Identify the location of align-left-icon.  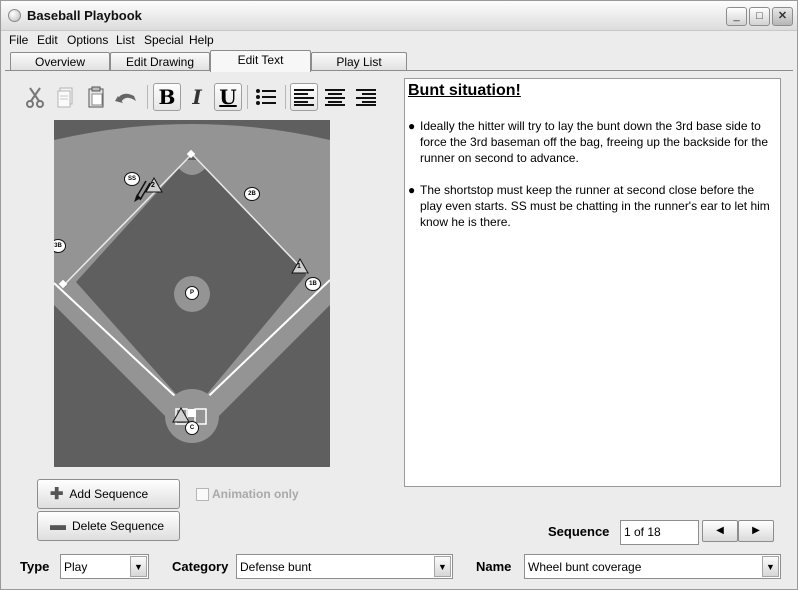
(304, 97).